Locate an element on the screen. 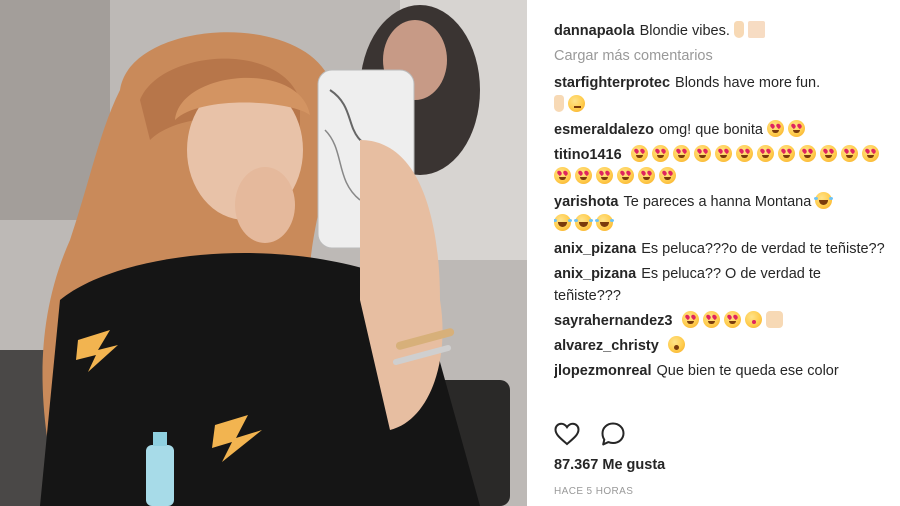 The height and width of the screenshot is (506, 900). comment-item: jlopezmonreal Que bien te queda ese color is located at coordinates (721, 371).